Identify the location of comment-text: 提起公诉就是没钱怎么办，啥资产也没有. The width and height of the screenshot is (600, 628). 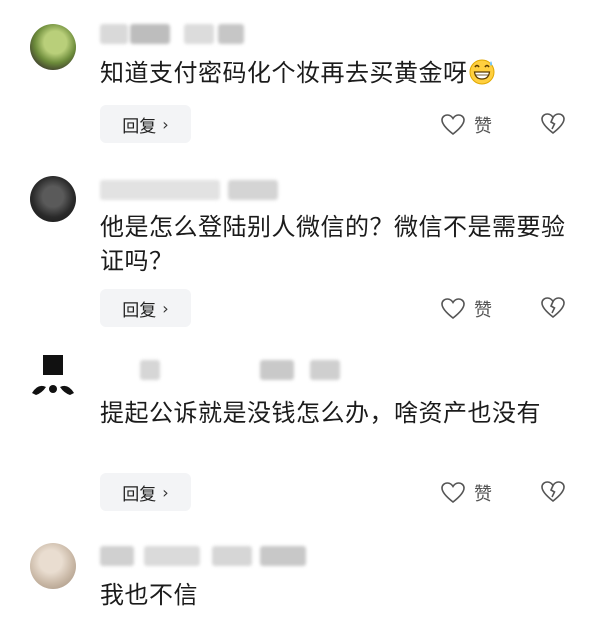
(335, 413).